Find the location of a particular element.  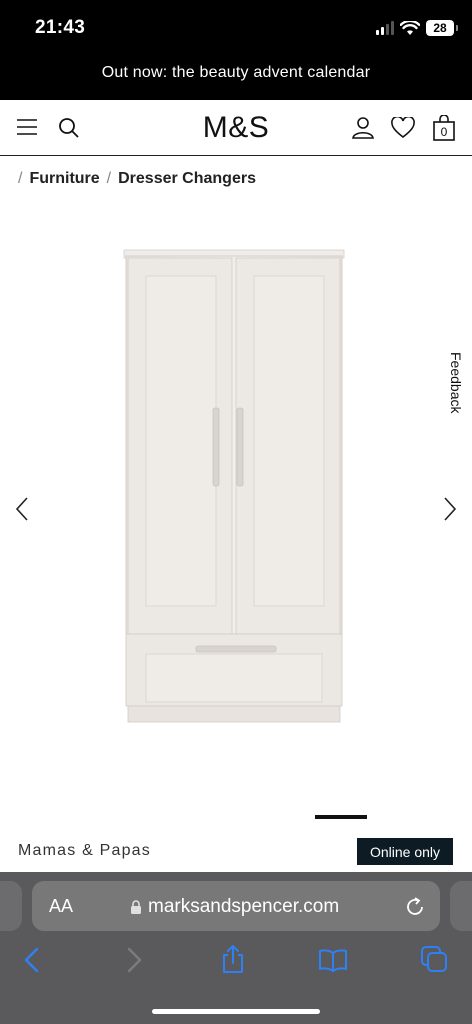

bookmarks-icon is located at coordinates (333, 960).